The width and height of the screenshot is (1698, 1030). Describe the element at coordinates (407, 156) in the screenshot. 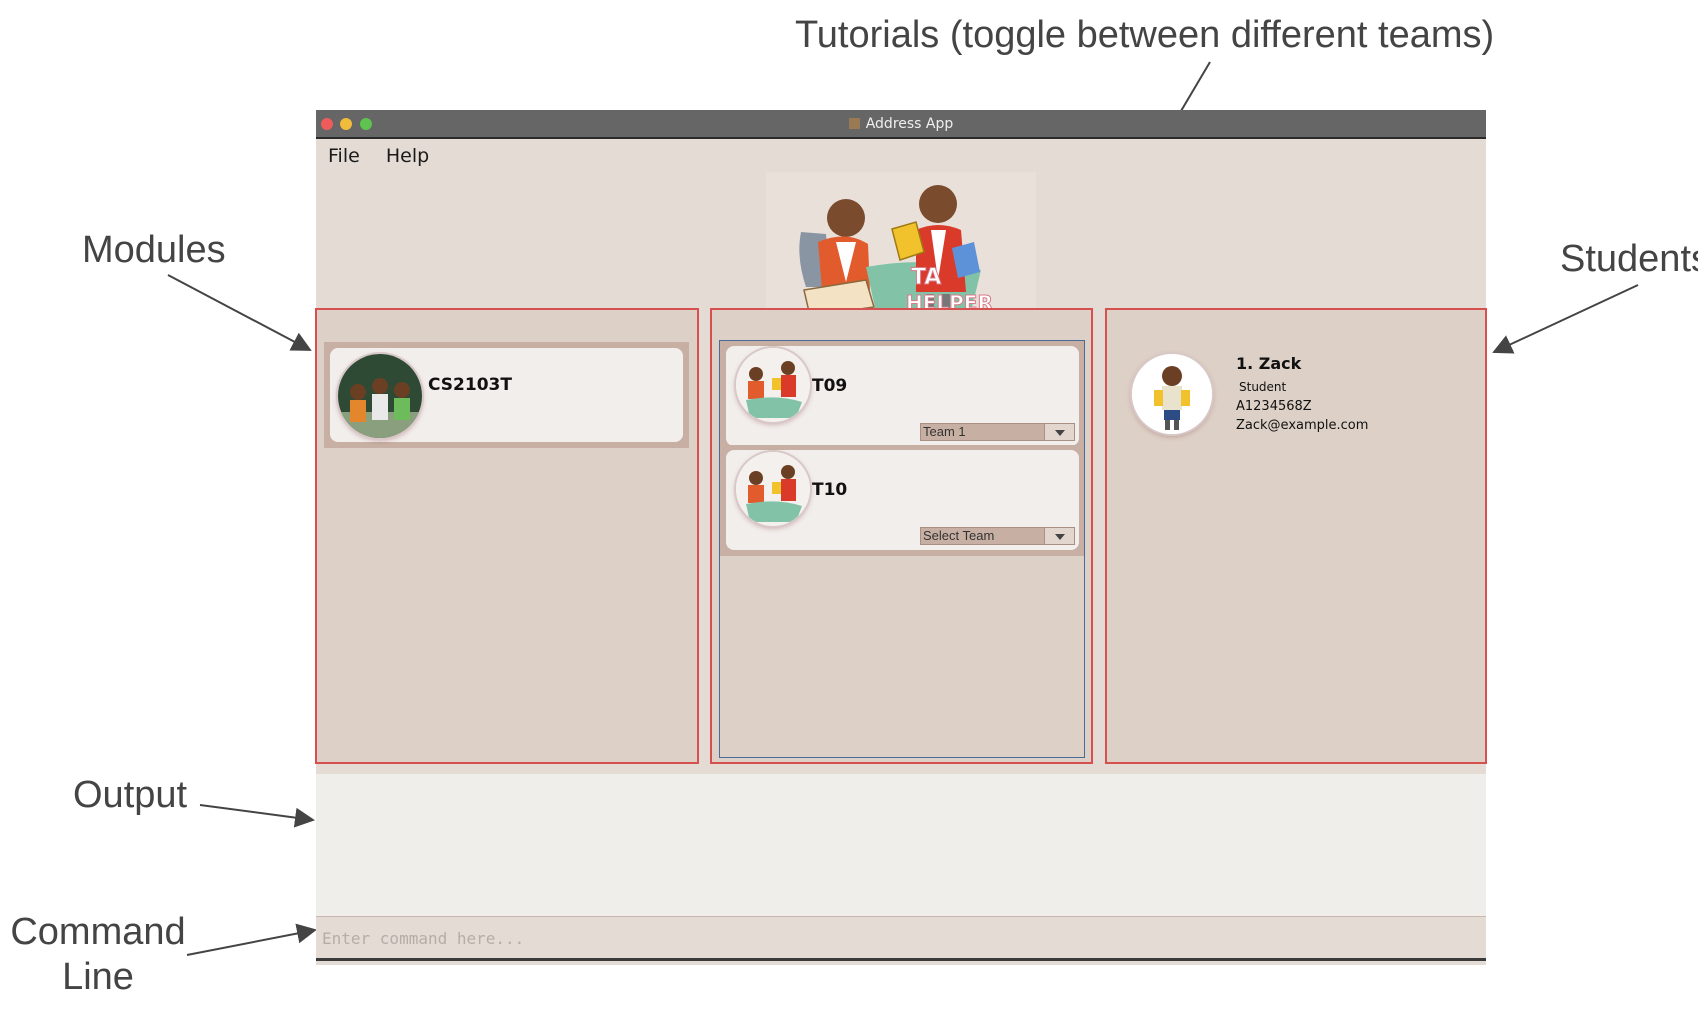

I see `menu-help: Help` at that location.